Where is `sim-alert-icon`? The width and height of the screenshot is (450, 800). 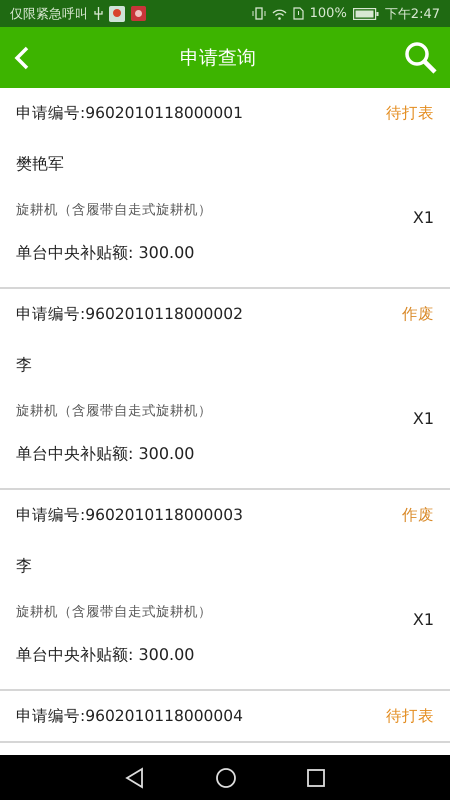
sim-alert-icon is located at coordinates (298, 13).